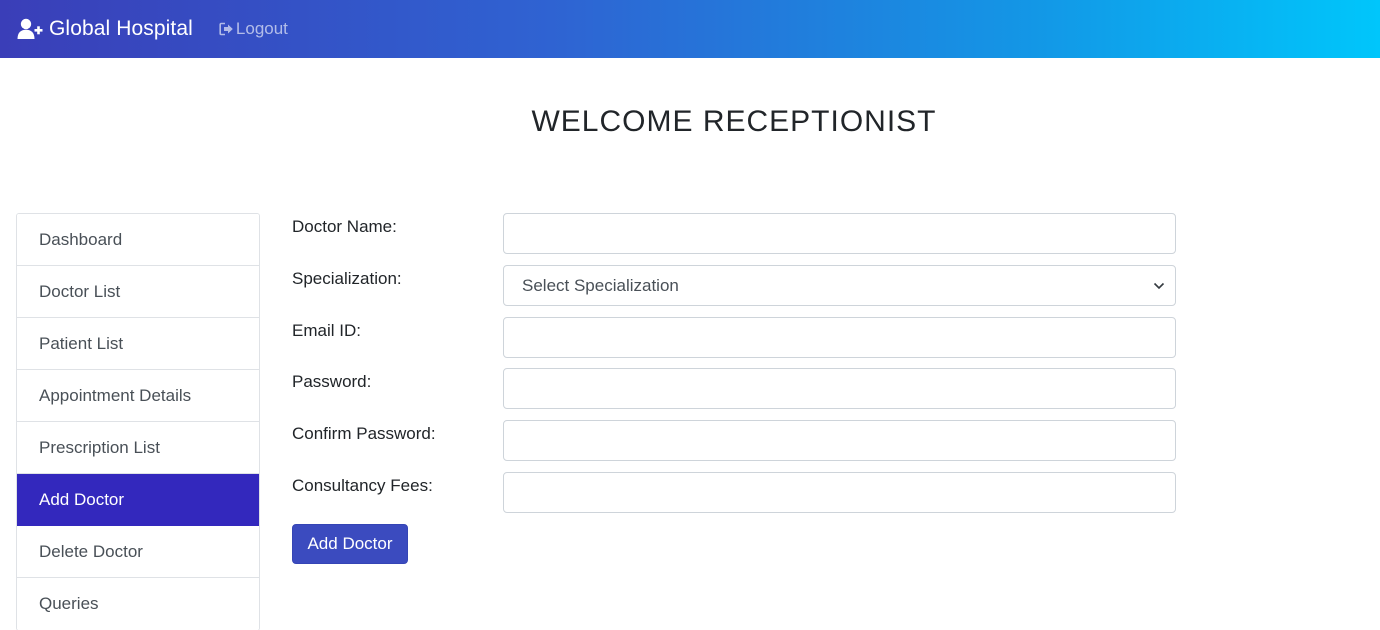 This screenshot has height=630, width=1380. I want to click on confirm-password-label: Confirm Password:, so click(364, 433).